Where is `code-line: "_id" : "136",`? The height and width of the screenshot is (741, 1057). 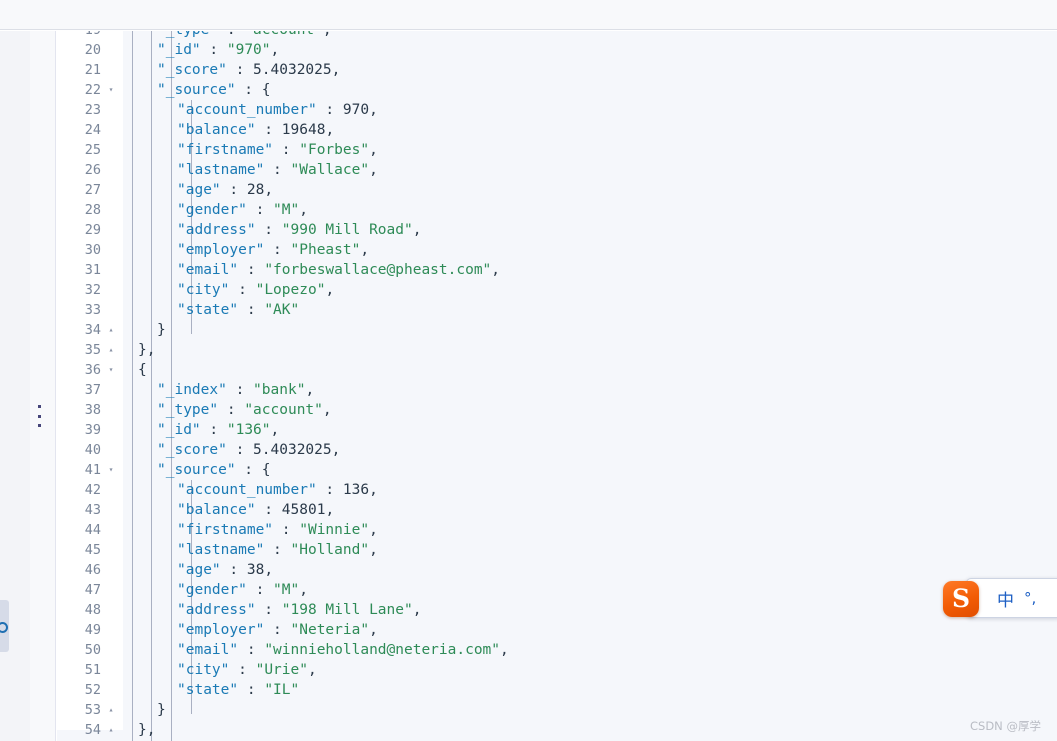
code-line: "_id" : "136", is located at coordinates (590, 430).